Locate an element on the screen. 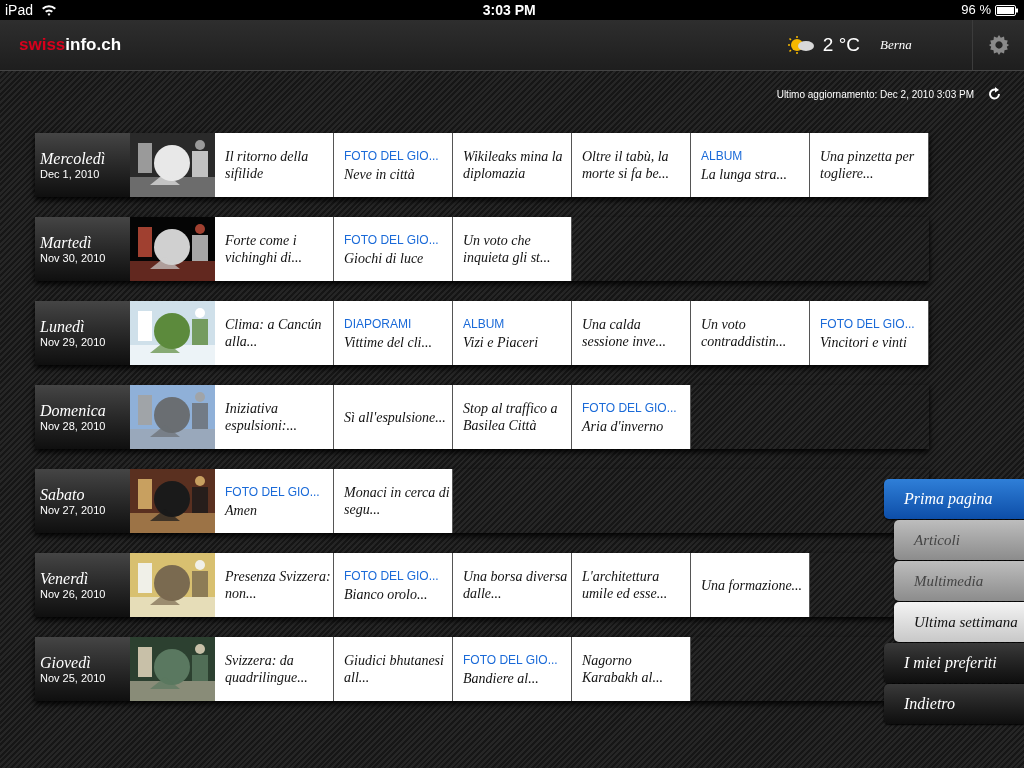 This screenshot has width=1024, height=768. date-text: Nov 30, 2010 is located at coordinates (73, 258).